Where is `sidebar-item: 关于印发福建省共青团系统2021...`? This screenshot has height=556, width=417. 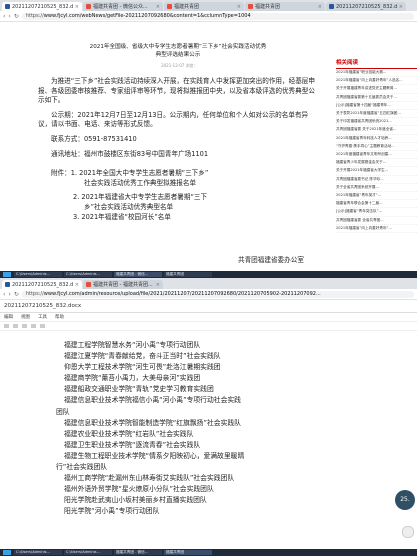 sidebar-item: 关于印发福建省共青团系统2021... is located at coordinates (376, 122).